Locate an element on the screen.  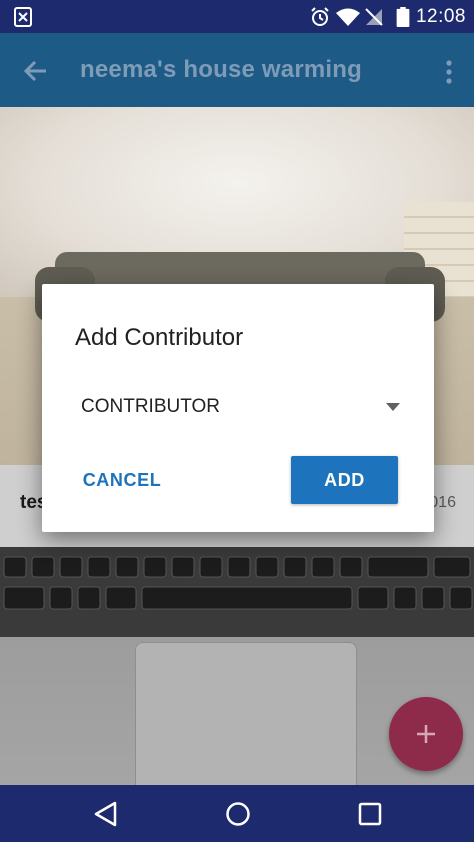
status-time: 12:08 is located at coordinates (440, 16).